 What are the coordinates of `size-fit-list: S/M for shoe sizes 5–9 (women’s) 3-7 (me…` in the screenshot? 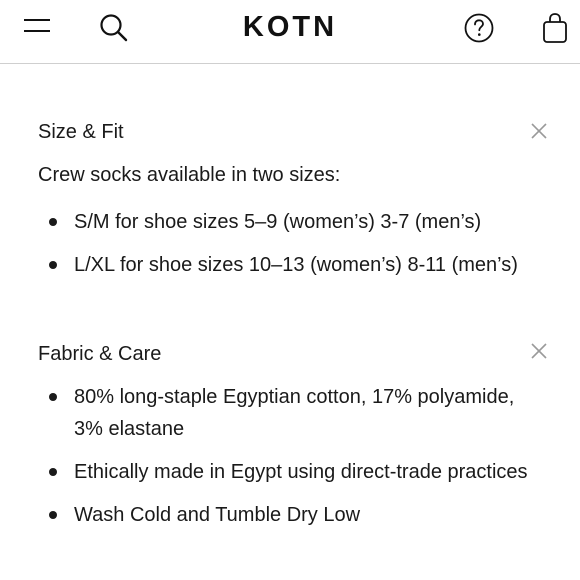 It's located at (288, 243).